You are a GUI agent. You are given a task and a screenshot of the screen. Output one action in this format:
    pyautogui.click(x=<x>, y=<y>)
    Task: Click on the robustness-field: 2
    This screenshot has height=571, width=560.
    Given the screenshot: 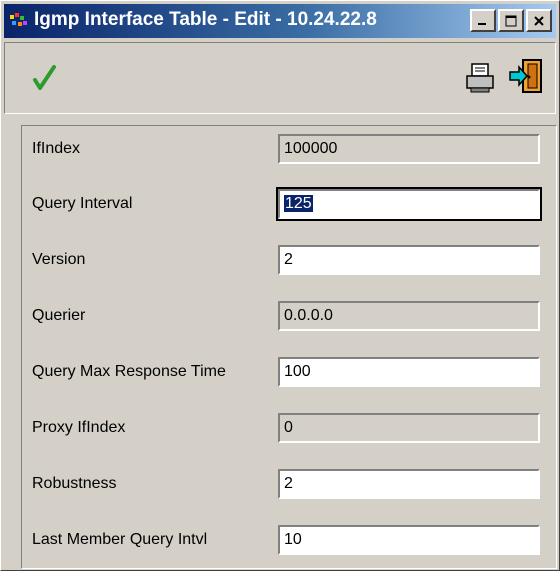 What is the action you would take?
    pyautogui.click(x=409, y=484)
    